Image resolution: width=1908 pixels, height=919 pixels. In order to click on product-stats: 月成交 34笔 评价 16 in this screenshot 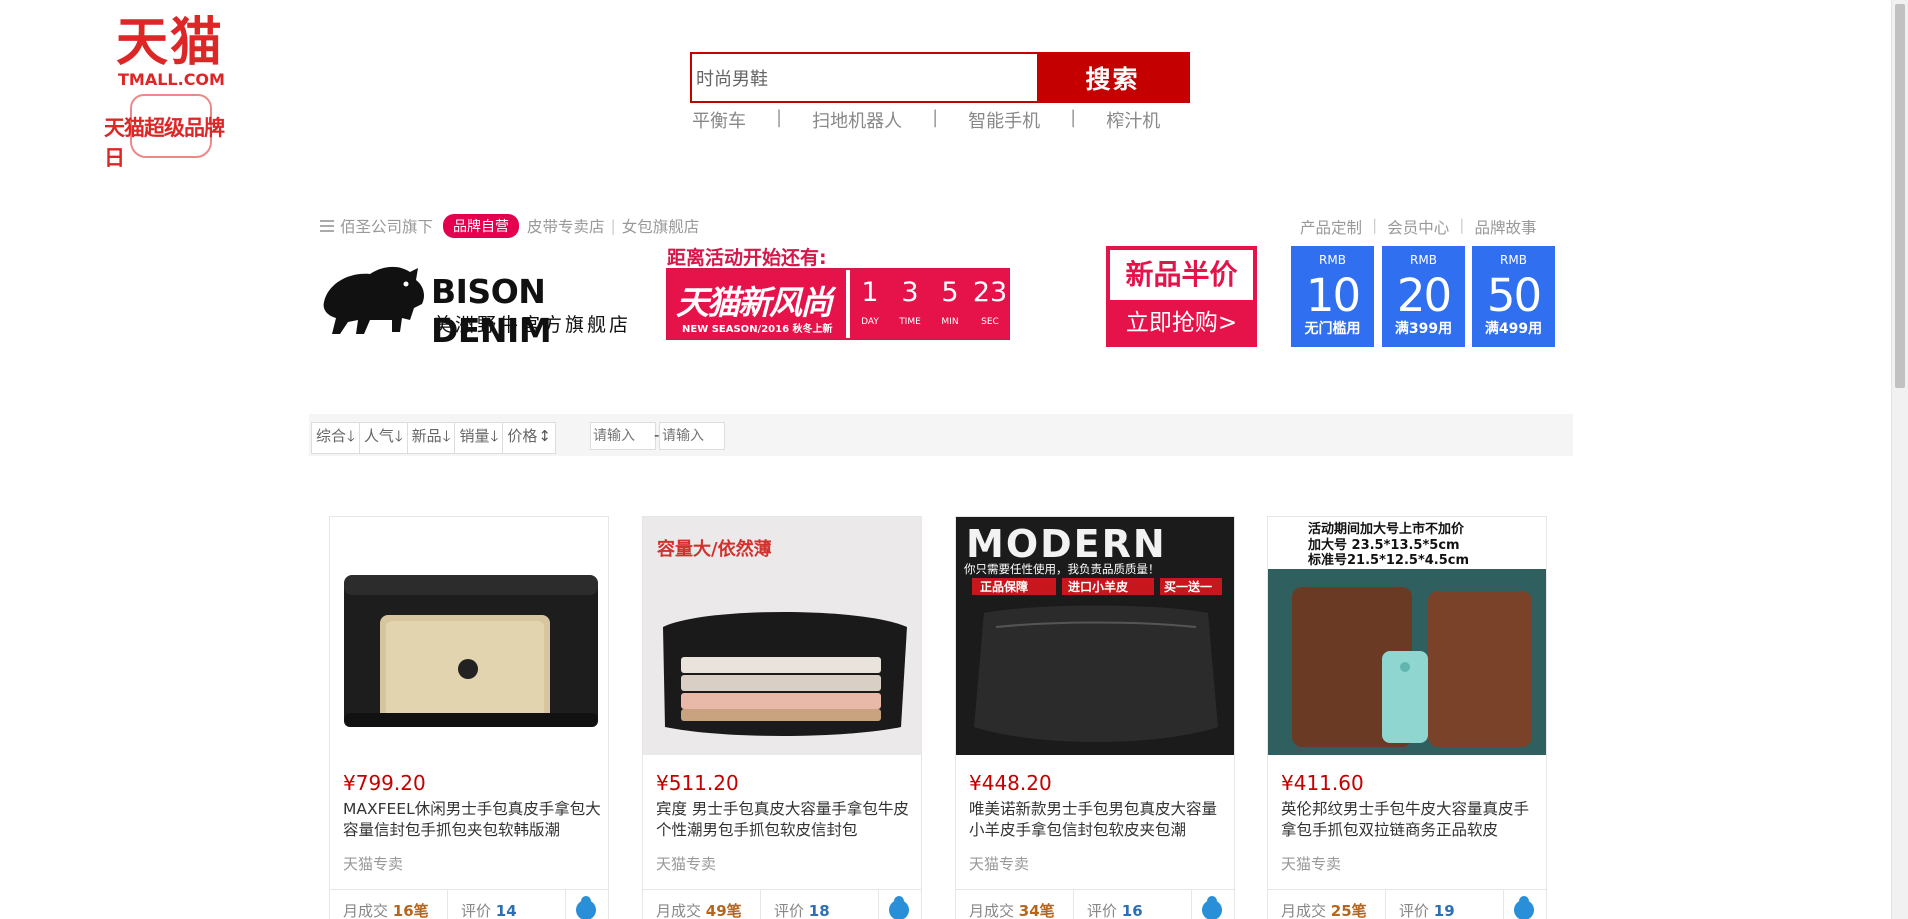, I will do `click(1095, 904)`.